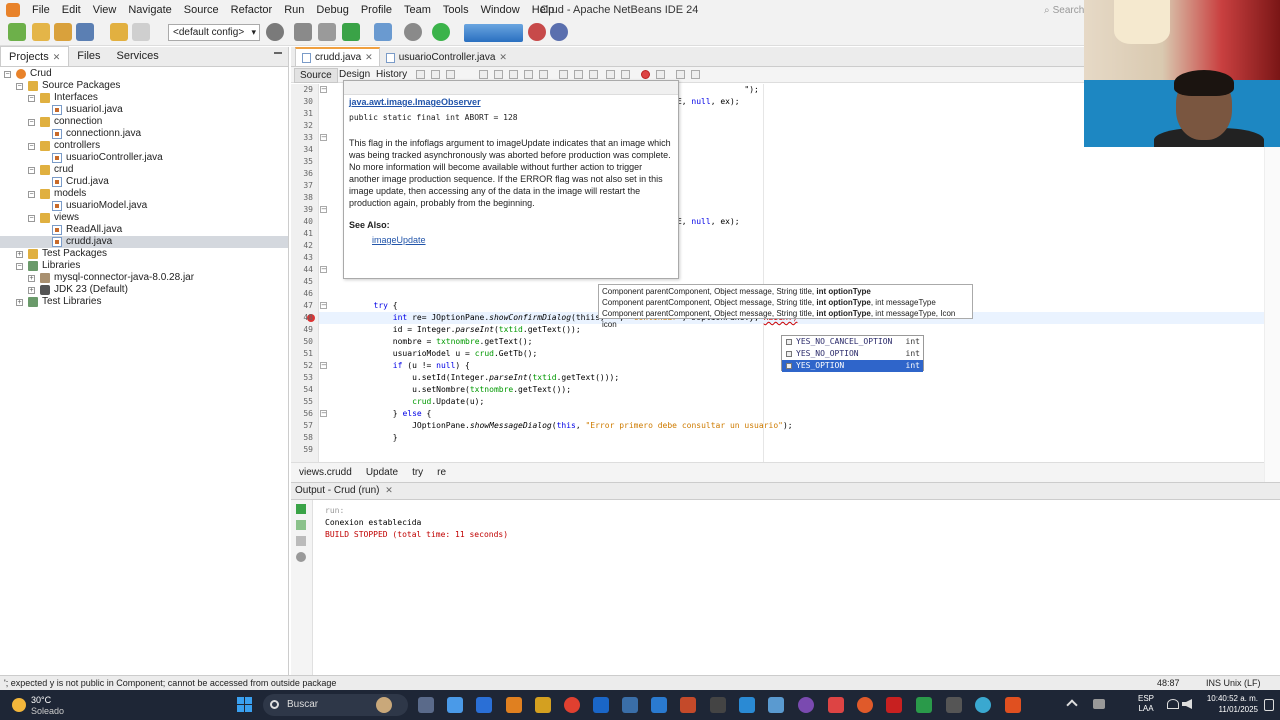 The height and width of the screenshot is (720, 1280). What do you see at coordinates (528, 74) in the screenshot?
I see `toggle-highlight-icon` at bounding box center [528, 74].